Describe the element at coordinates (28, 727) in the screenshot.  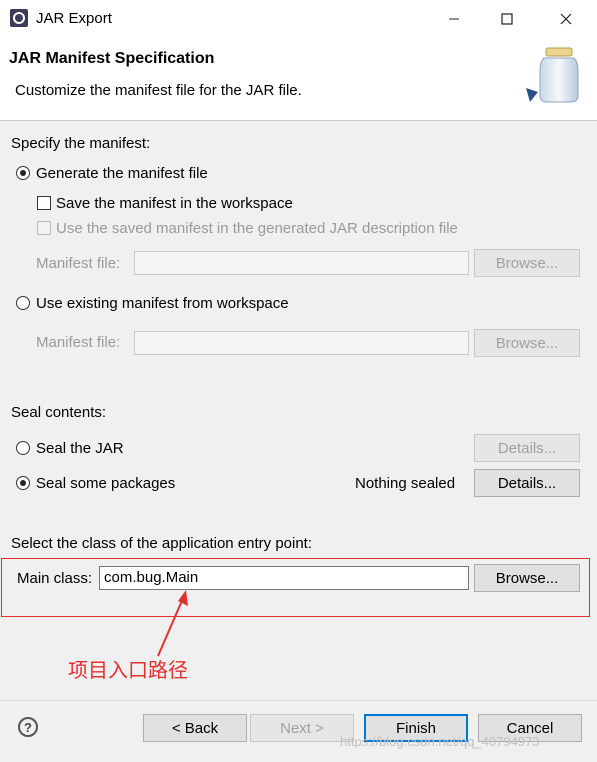
I see `help-icon: ?` at that location.